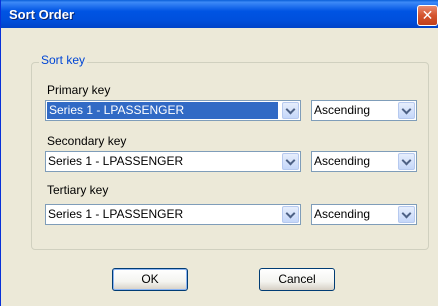  Describe the element at coordinates (78, 190) in the screenshot. I see `tertiary-key-label: Tertiary key` at that location.